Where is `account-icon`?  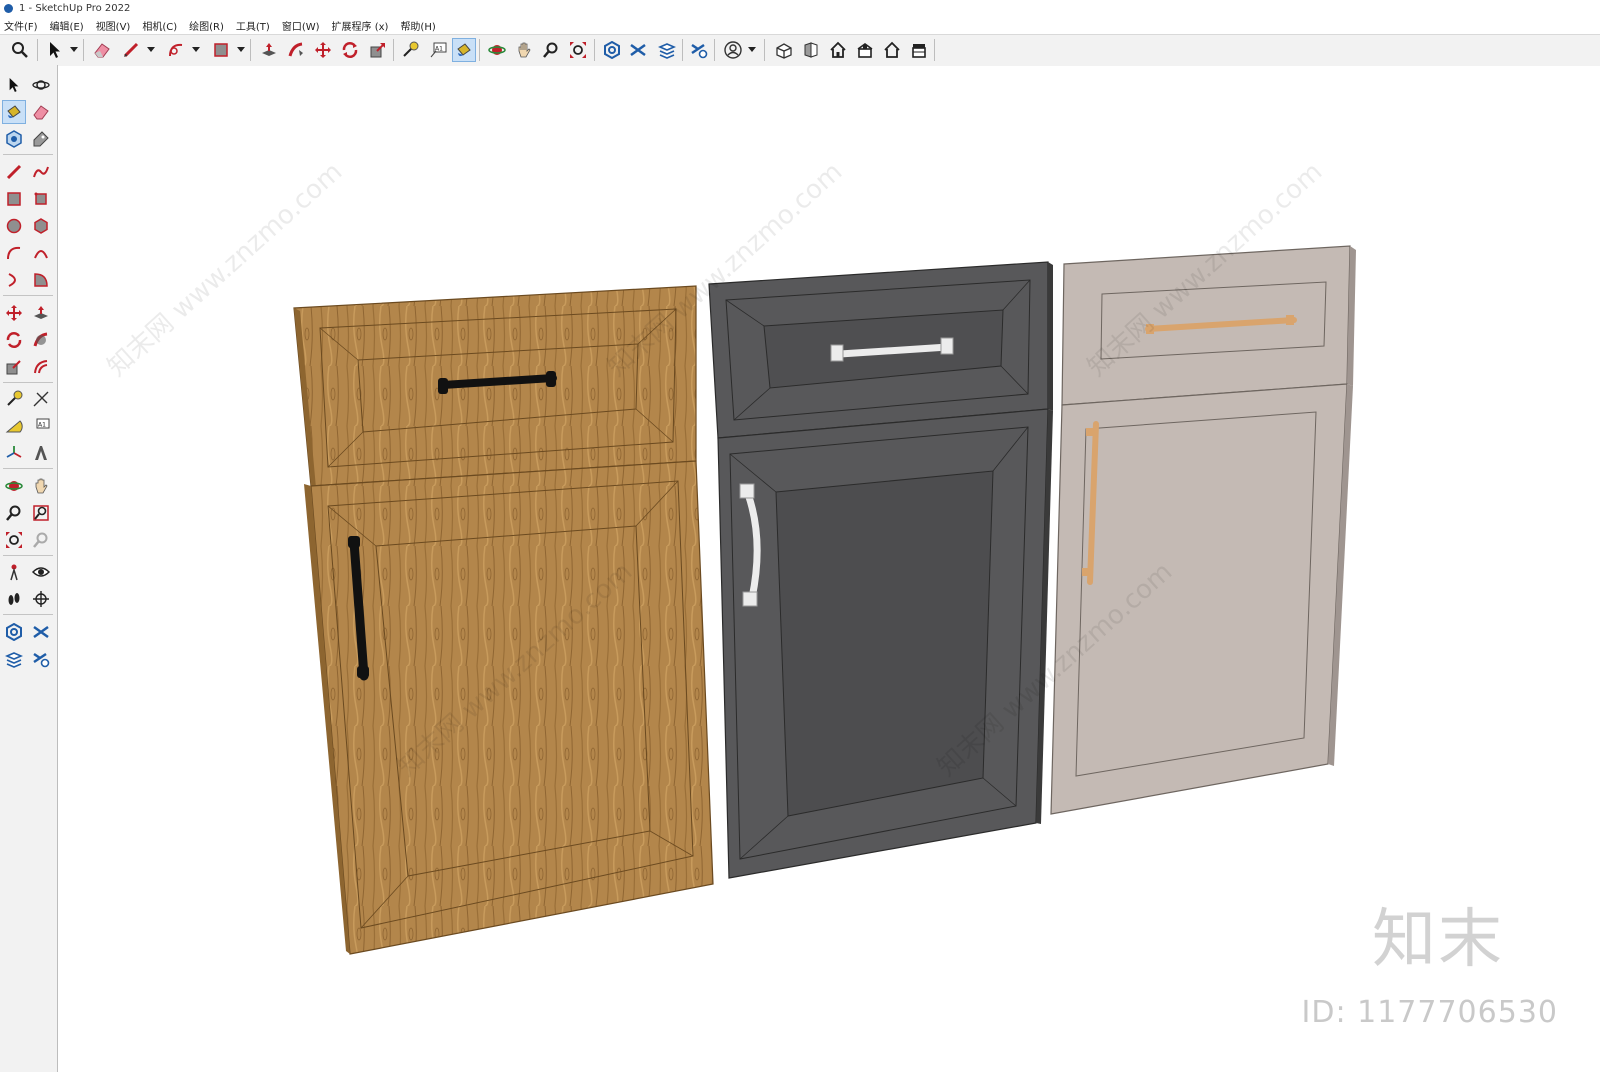
account-icon is located at coordinates (733, 50).